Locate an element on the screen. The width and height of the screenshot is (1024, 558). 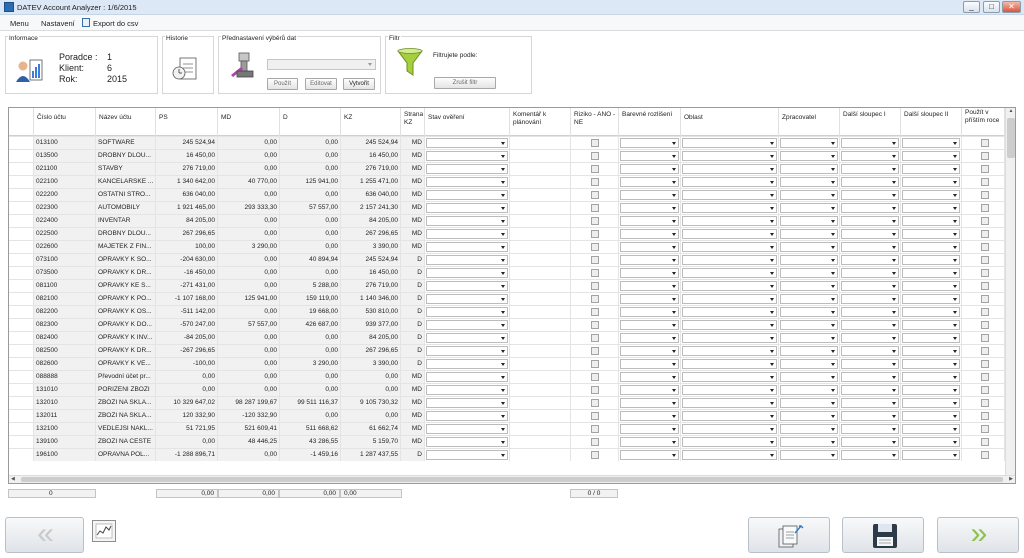
col-header-dalsi-2: Další sloupec II is located at coordinates (931, 122).